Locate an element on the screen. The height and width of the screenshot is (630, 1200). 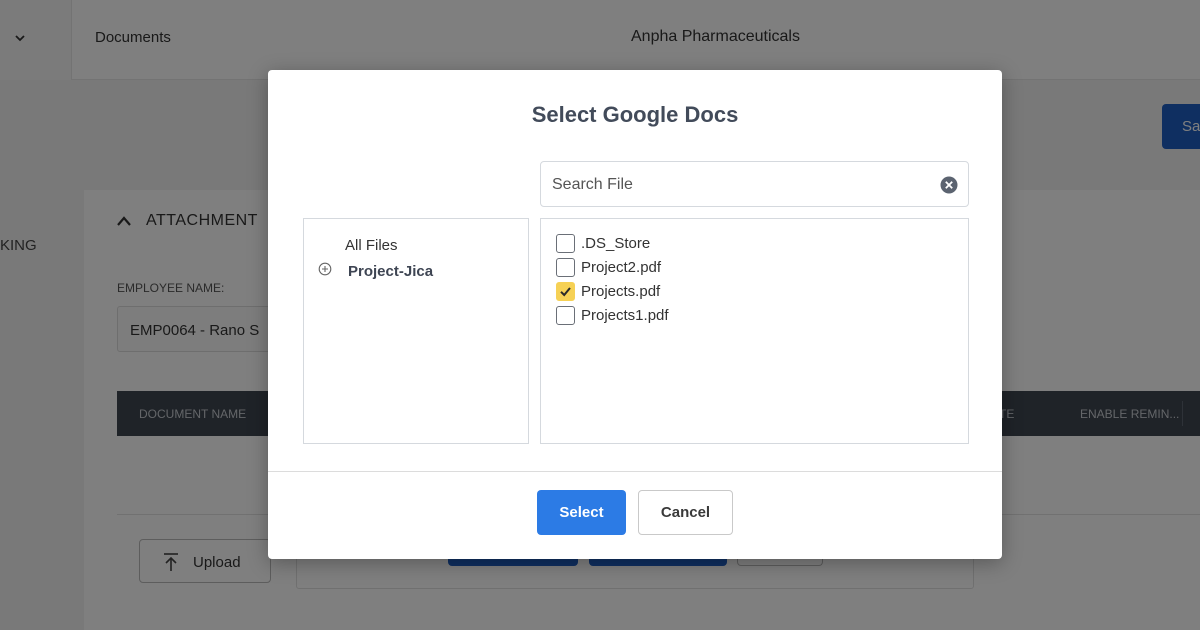
file-name: Projects1.pdf is located at coordinates (625, 315).